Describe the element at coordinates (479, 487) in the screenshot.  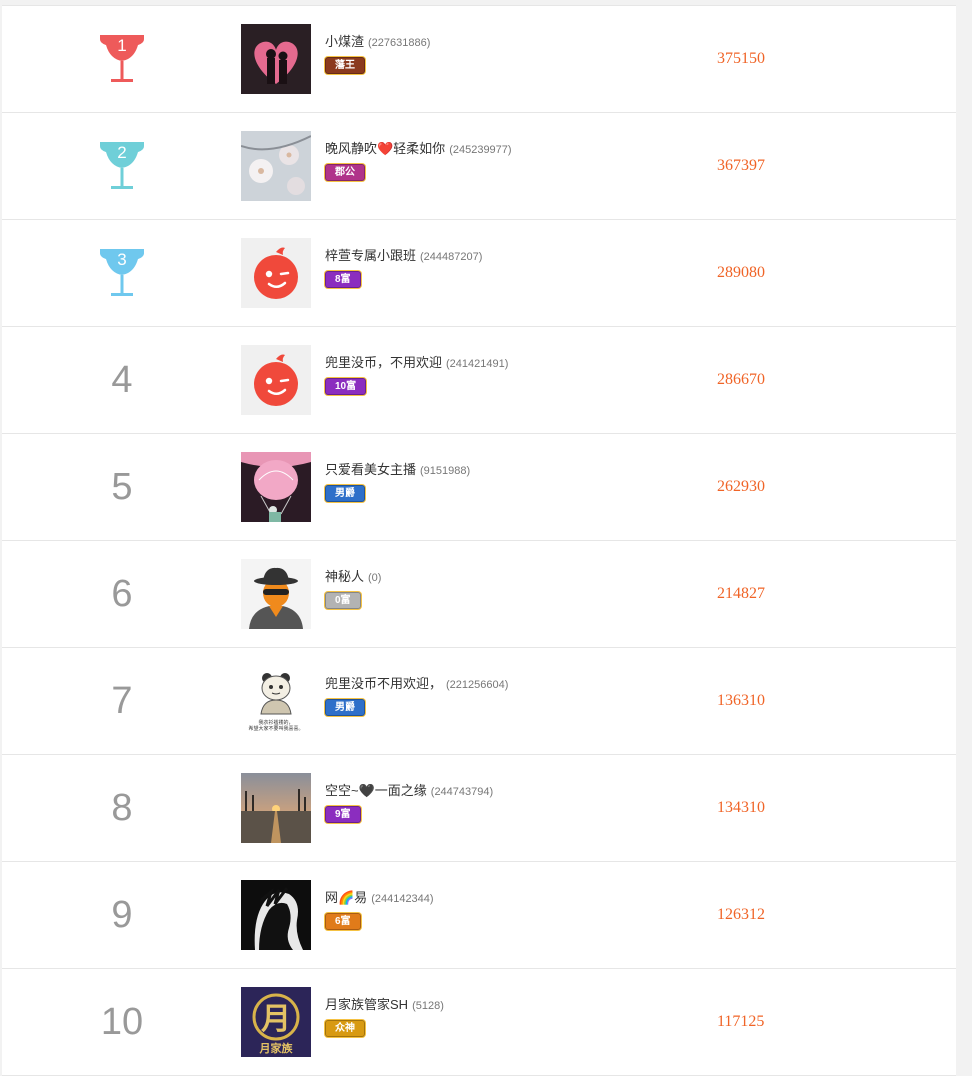
I see `ranking-row: 5 只爱看美女主播 (9151988) 男爵 262930` at that location.